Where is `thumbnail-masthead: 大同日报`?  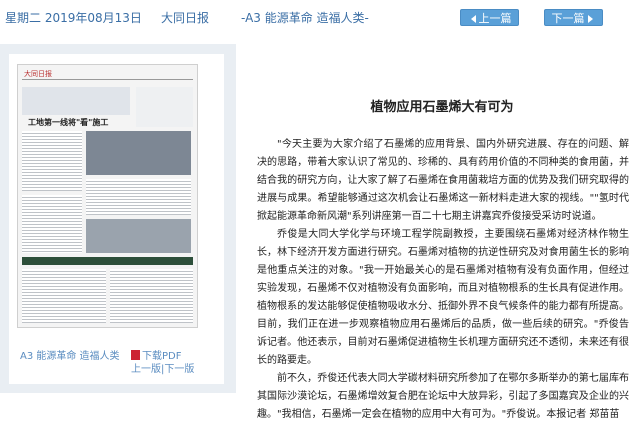
thumbnail-masthead: 大同日报 is located at coordinates (107, 74).